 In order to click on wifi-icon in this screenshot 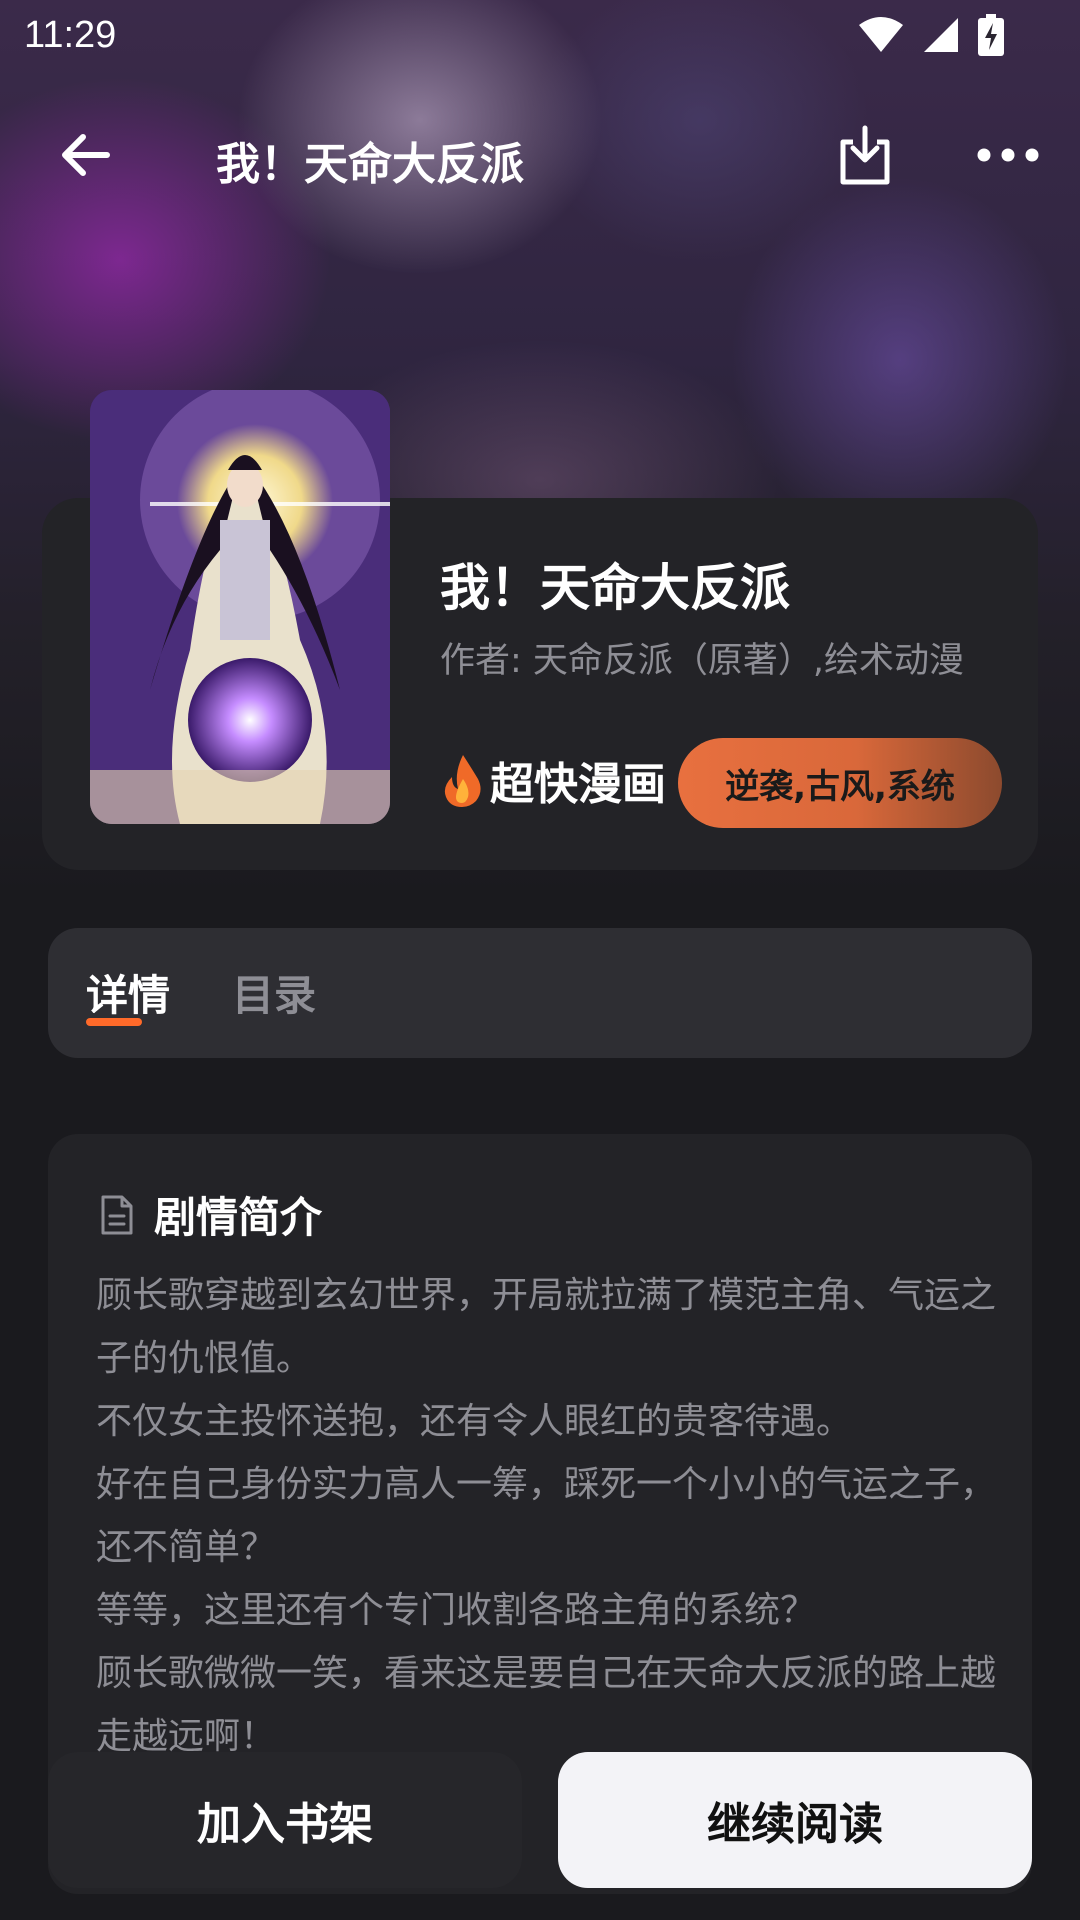, I will do `click(881, 34)`.